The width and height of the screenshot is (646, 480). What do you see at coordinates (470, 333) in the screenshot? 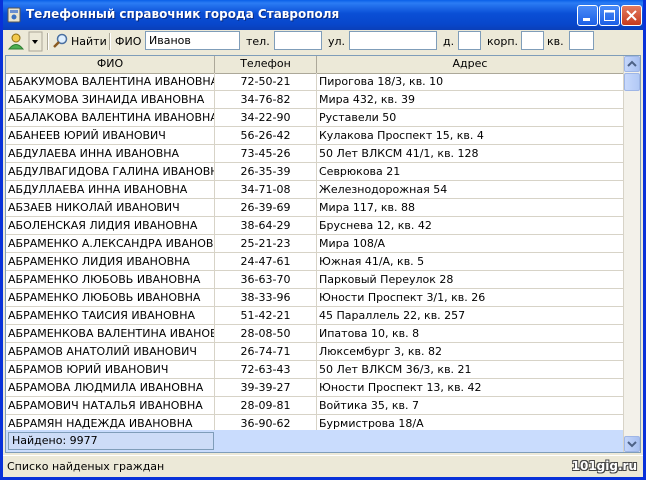
I see `cell-address: Ипатова 10, кв. 8` at bounding box center [470, 333].